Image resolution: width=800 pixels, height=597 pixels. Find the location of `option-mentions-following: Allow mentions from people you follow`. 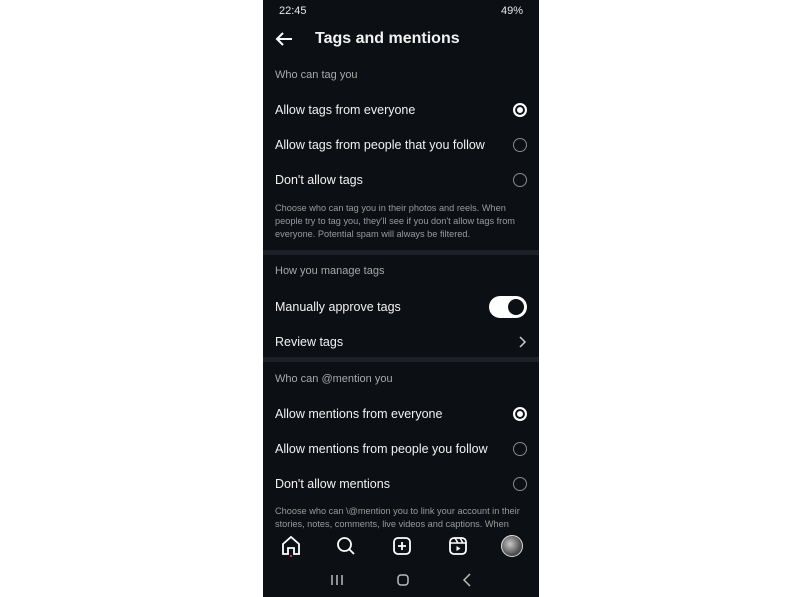

option-mentions-following: Allow mentions from people you follow is located at coordinates (401, 448).